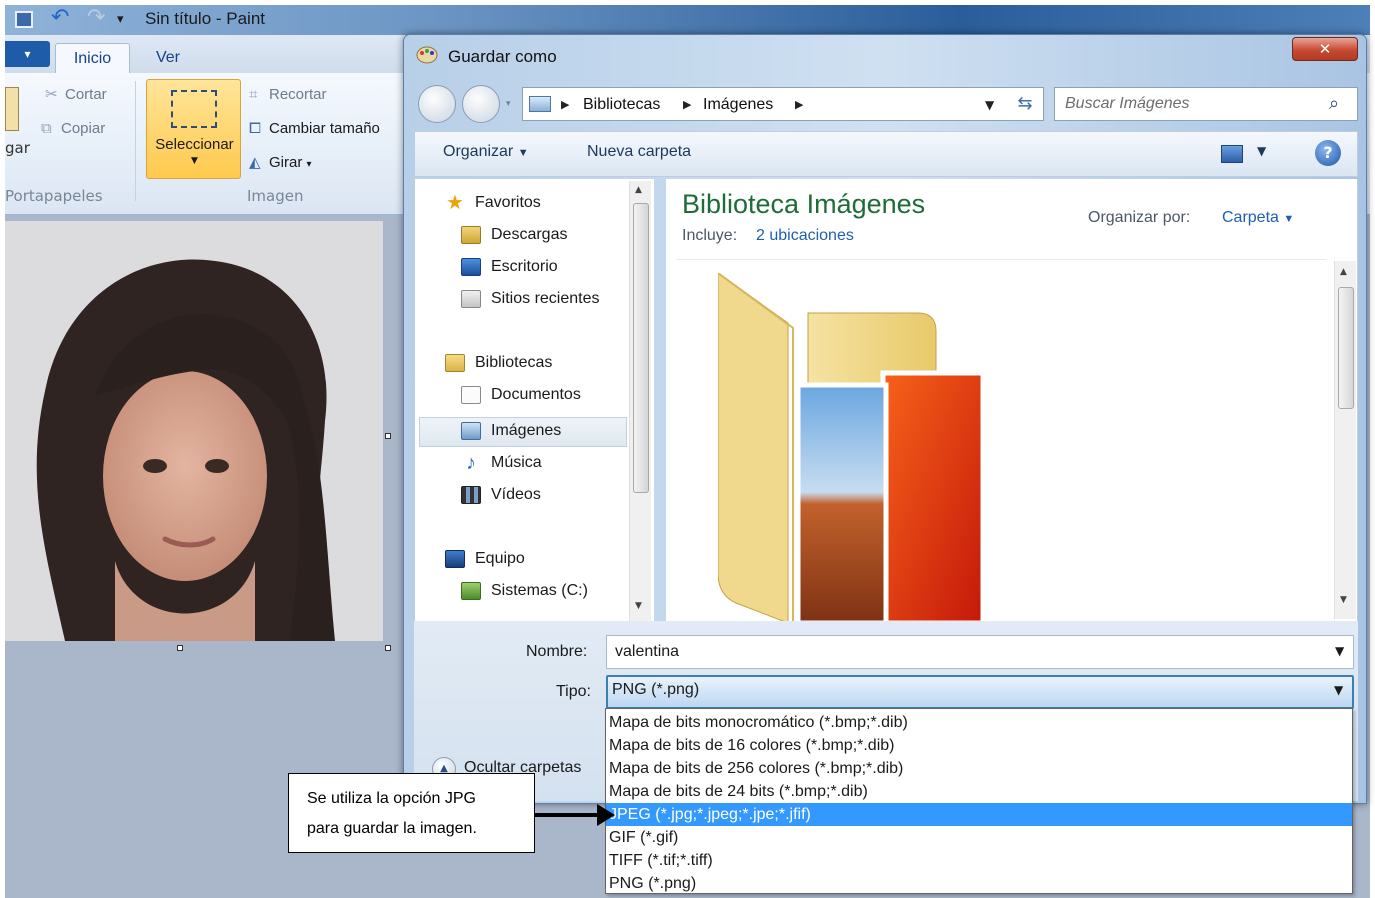 The image size is (1375, 898). I want to click on save-icon, so click(24, 19).